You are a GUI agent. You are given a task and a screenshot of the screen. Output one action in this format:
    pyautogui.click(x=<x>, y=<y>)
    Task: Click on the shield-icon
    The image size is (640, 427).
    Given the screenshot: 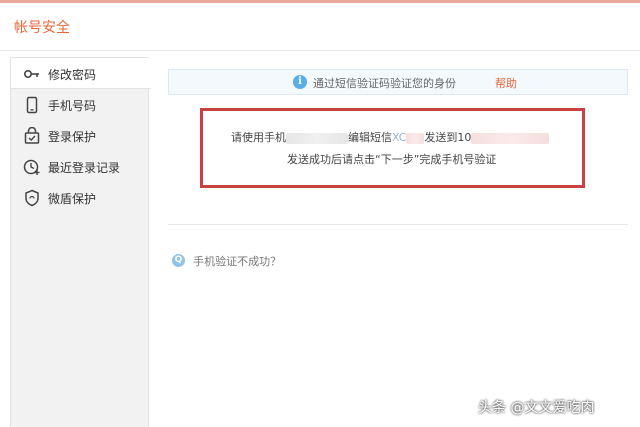 What is the action you would take?
    pyautogui.click(x=32, y=198)
    